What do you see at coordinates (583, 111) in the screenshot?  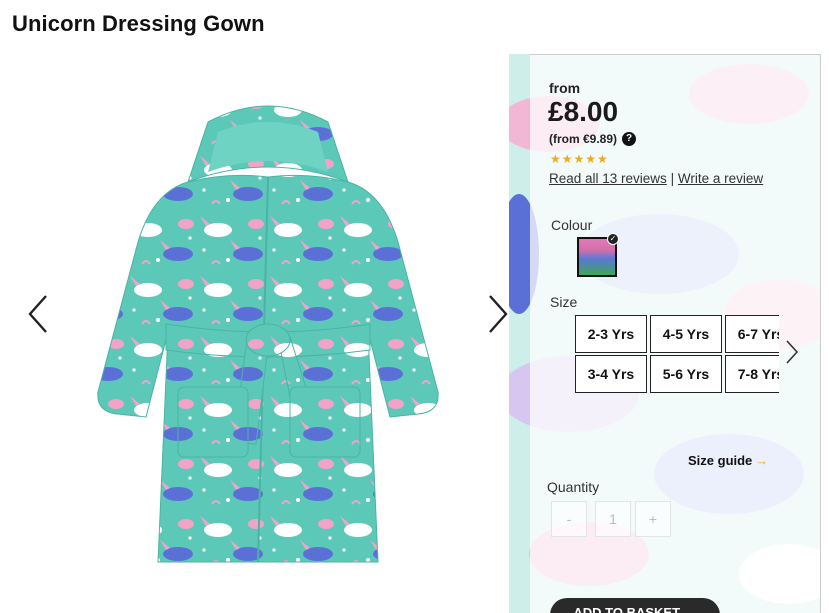 I see `product-price: £8.00` at bounding box center [583, 111].